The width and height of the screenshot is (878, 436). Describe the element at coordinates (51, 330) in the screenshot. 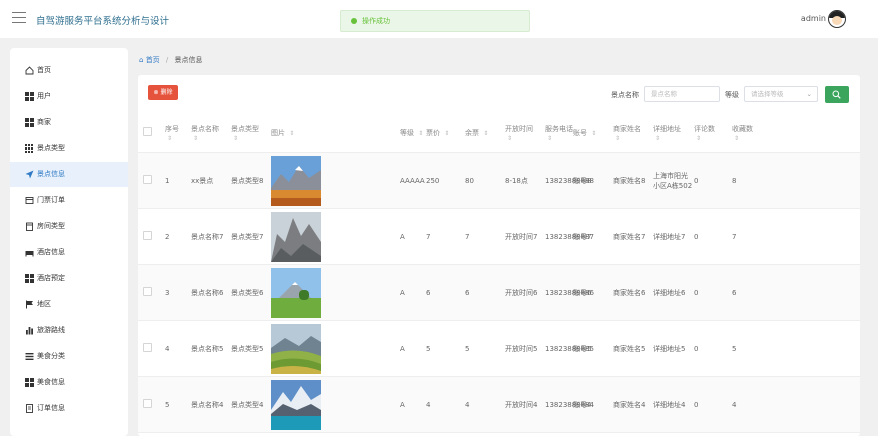

I see `sidebar-item-label: 旅游路线` at that location.